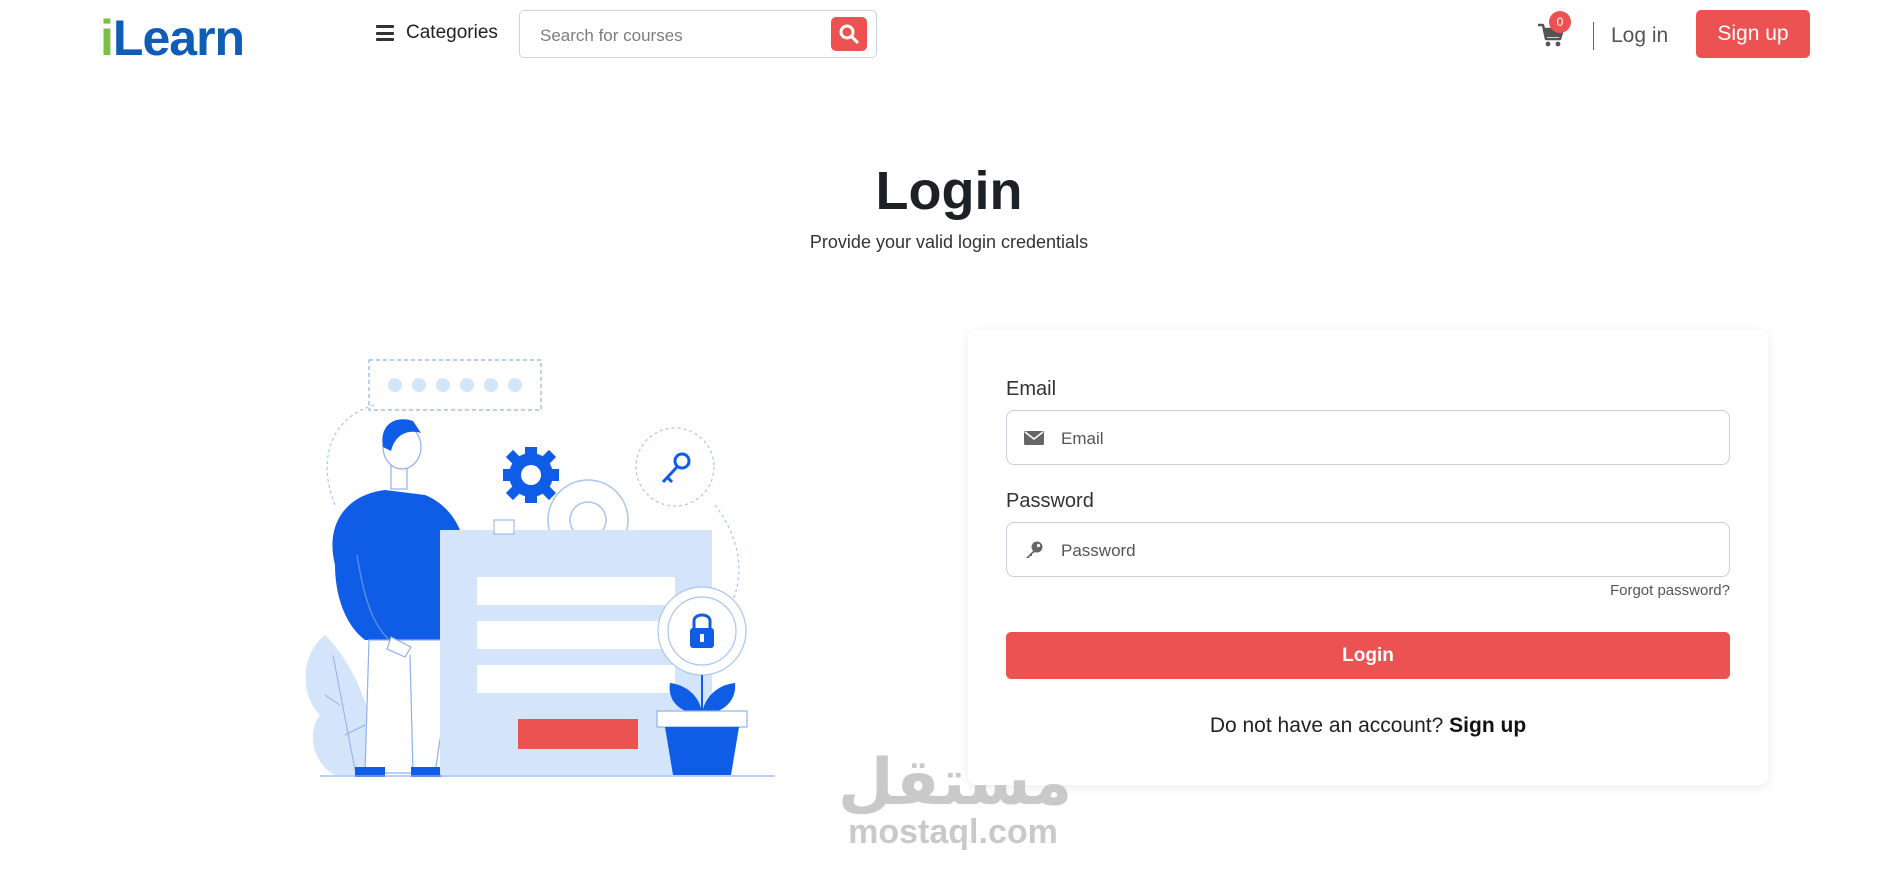 Image resolution: width=1898 pixels, height=872 pixels. I want to click on watermark-latin: mostaql.com, so click(953, 832).